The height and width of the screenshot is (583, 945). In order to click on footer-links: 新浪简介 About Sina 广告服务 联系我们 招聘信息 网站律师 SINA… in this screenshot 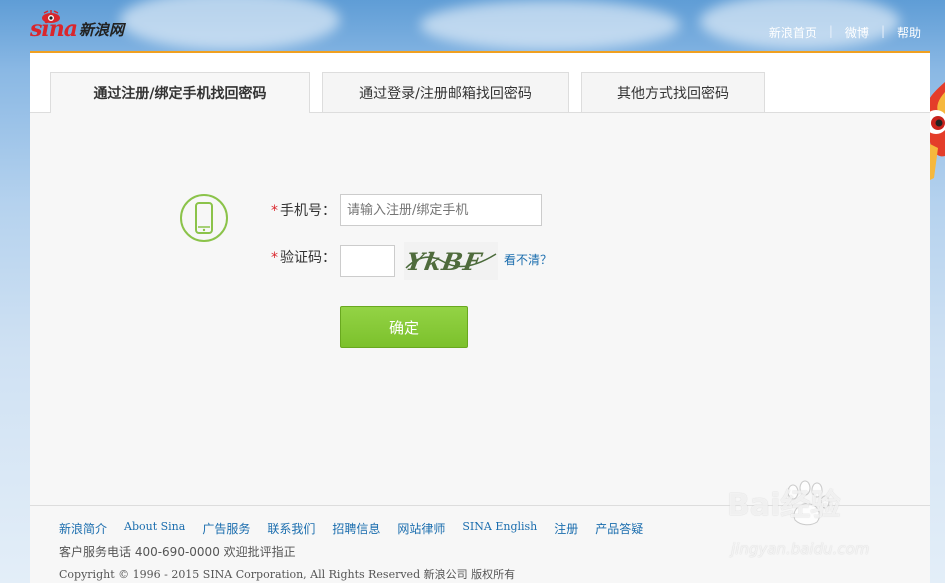, I will do `click(359, 528)`.